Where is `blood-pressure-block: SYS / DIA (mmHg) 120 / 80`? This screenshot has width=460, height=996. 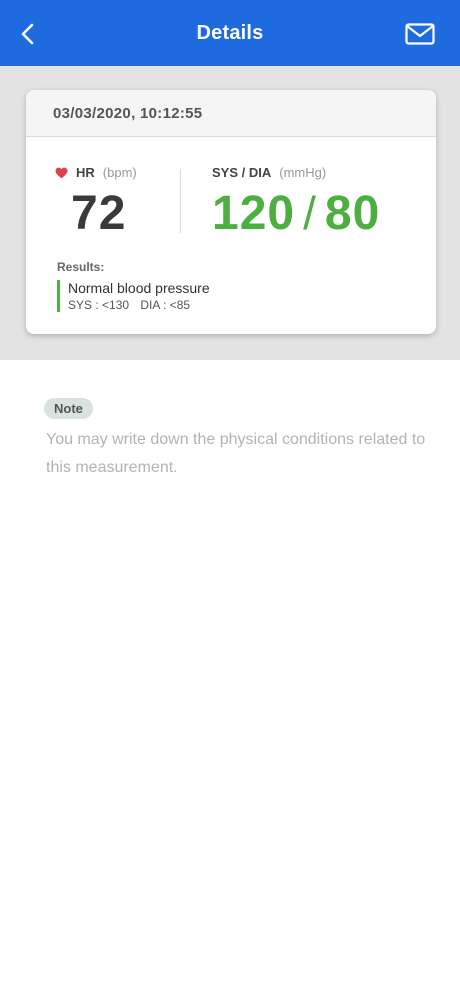
blood-pressure-block: SYS / DIA (mmHg) 120 / 80 is located at coordinates (296, 203).